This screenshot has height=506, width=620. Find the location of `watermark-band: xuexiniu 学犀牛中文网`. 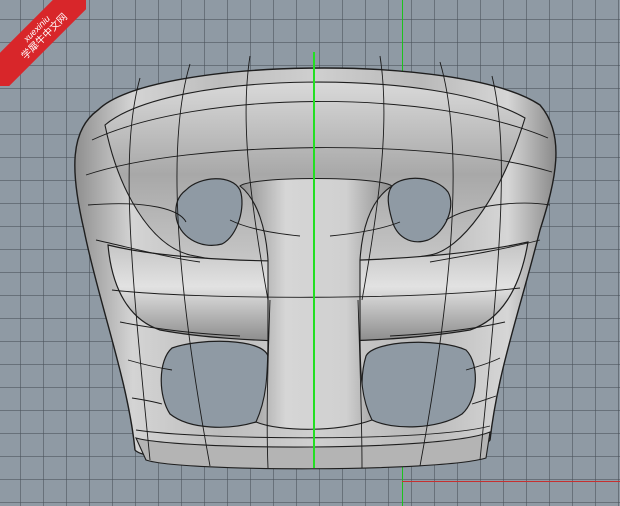

watermark-band: xuexiniu 学犀牛中文网 is located at coordinates (43, 43).